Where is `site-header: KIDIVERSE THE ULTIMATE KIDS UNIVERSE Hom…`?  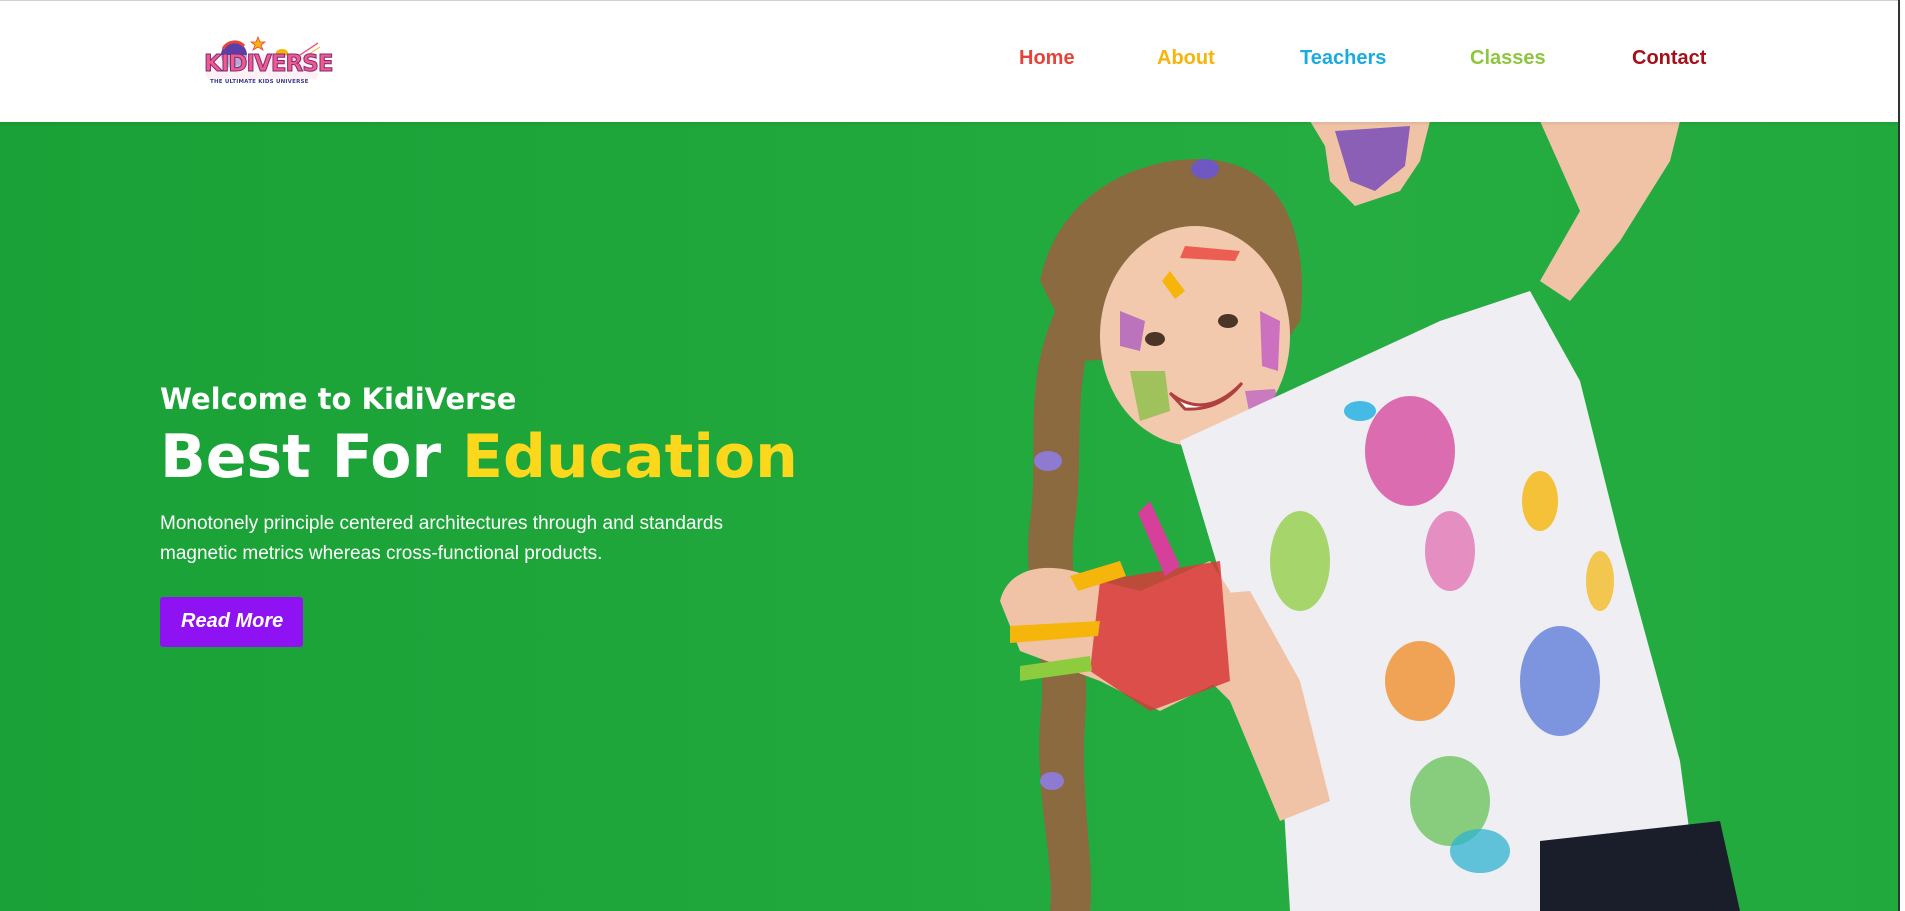 site-header: KIDIVERSE THE ULTIMATE KIDS UNIVERSE Hom… is located at coordinates (950, 61).